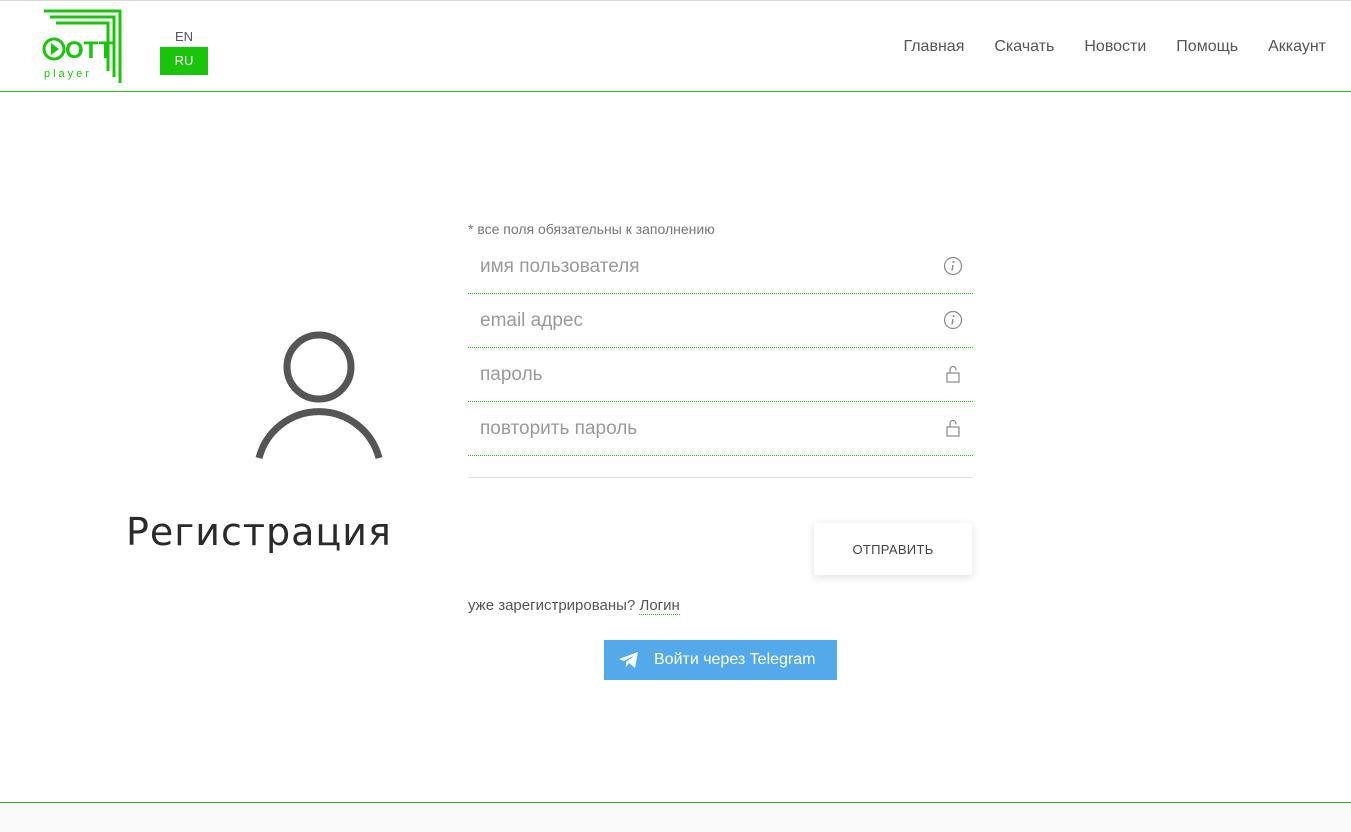  I want to click on logo-text: OTT, so click(89, 50).